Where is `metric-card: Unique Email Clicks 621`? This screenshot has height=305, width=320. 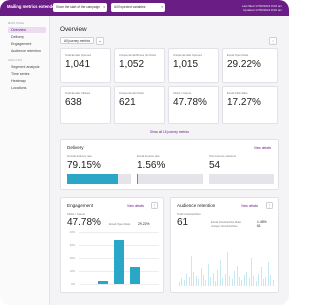 metric-card: Unique Email Clicks 621 is located at coordinates (139, 105).